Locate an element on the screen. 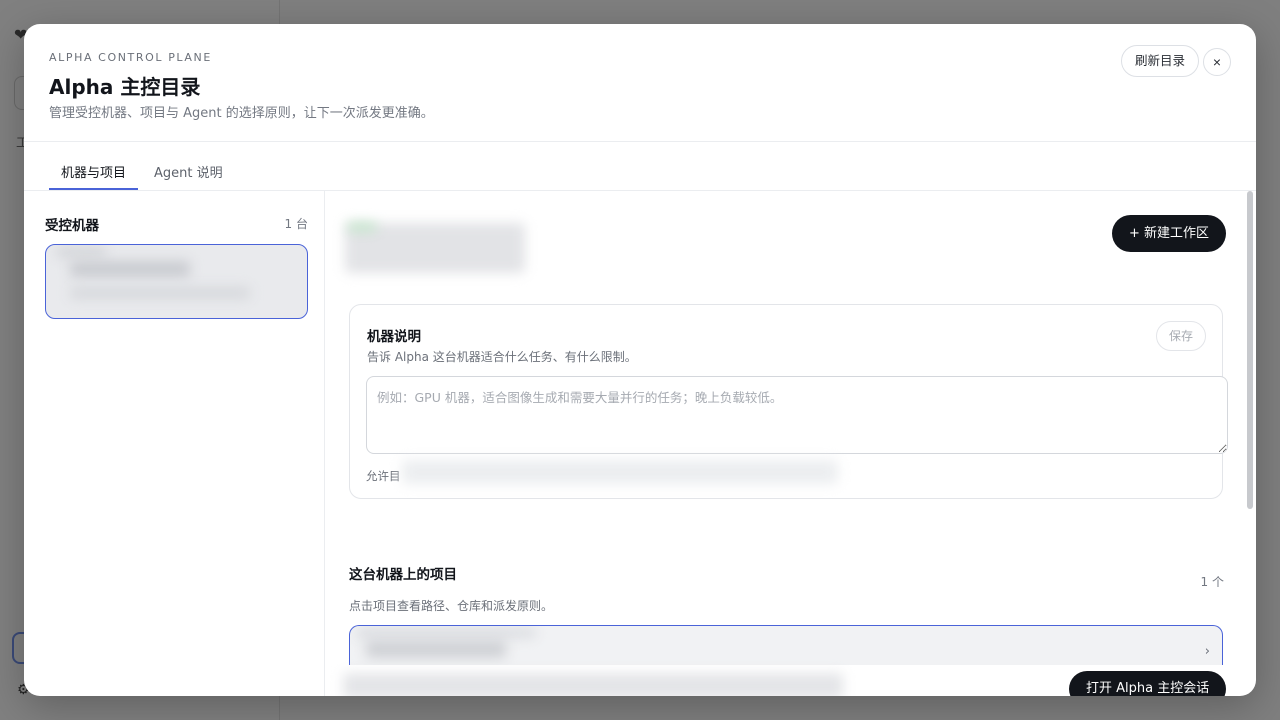 The image size is (1280, 720). tab-agent-notes: Agent 说明 is located at coordinates (188, 171).